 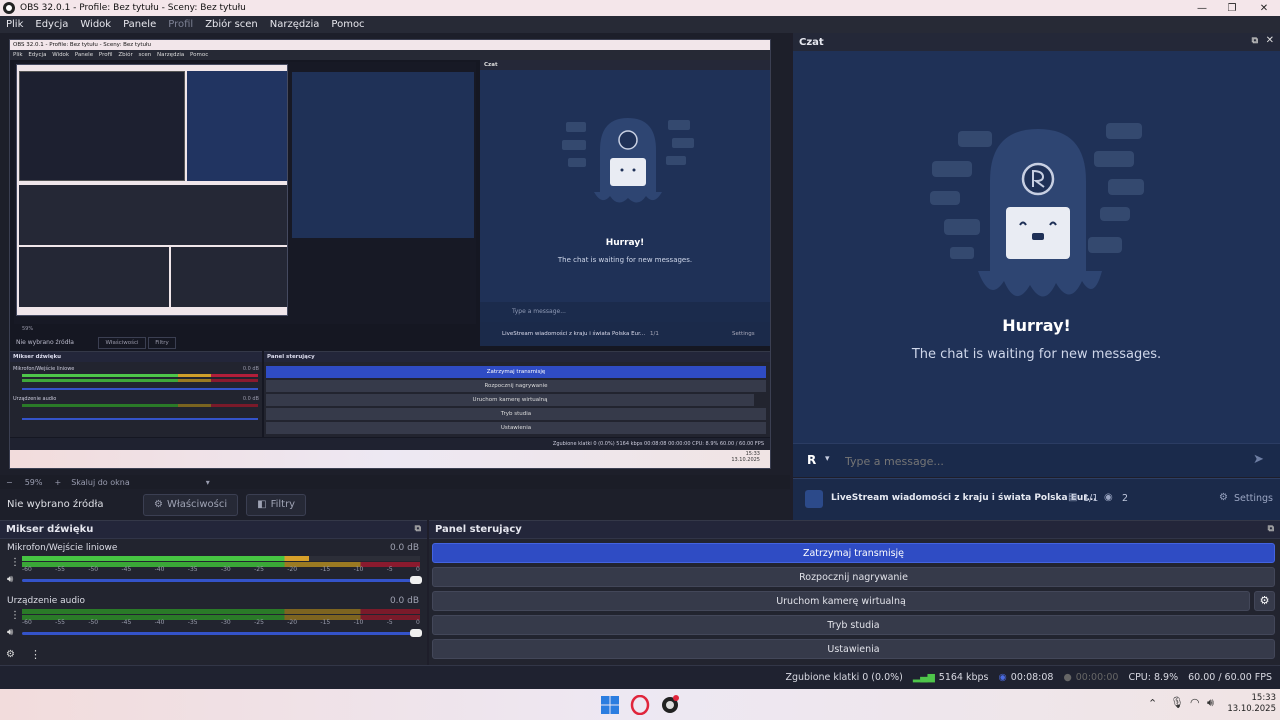 I want to click on wifi-icon: ◠, so click(x=1195, y=702).